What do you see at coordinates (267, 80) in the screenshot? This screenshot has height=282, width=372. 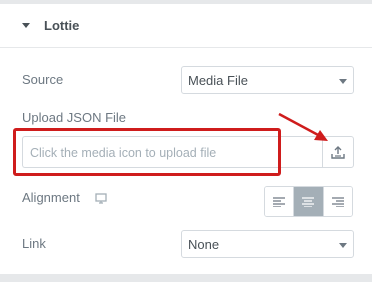 I see `source-select: Media File` at bounding box center [267, 80].